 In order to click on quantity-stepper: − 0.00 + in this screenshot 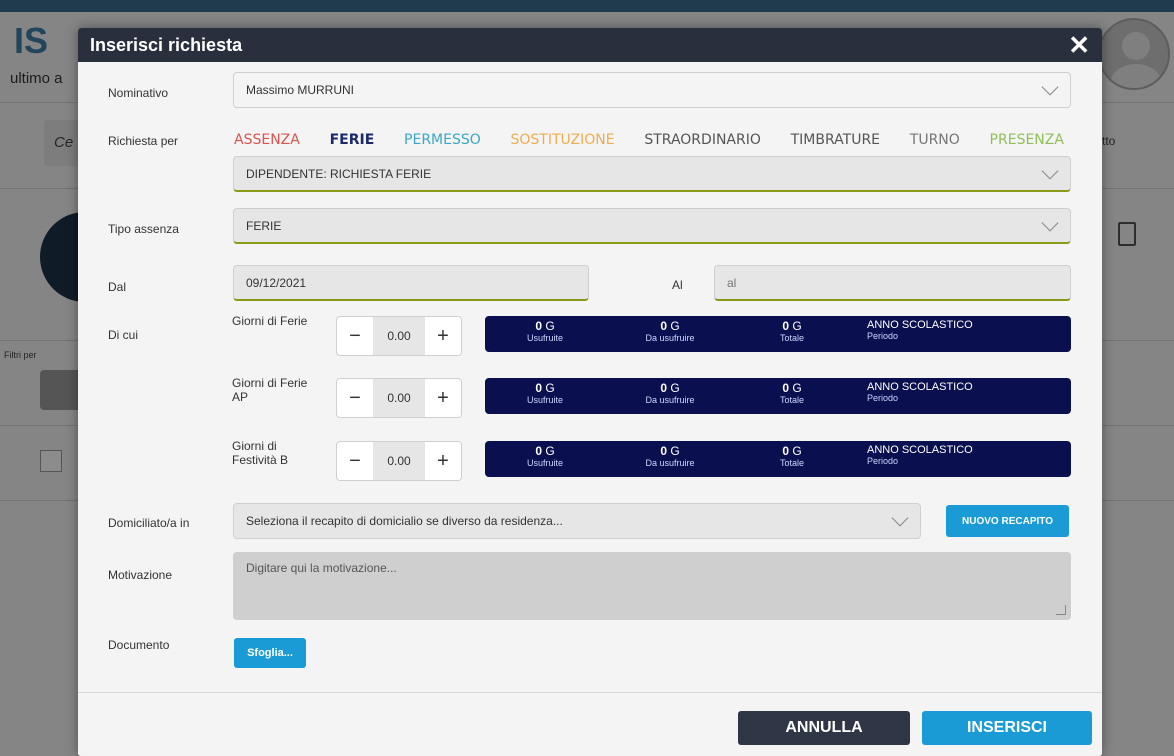, I will do `click(399, 336)`.